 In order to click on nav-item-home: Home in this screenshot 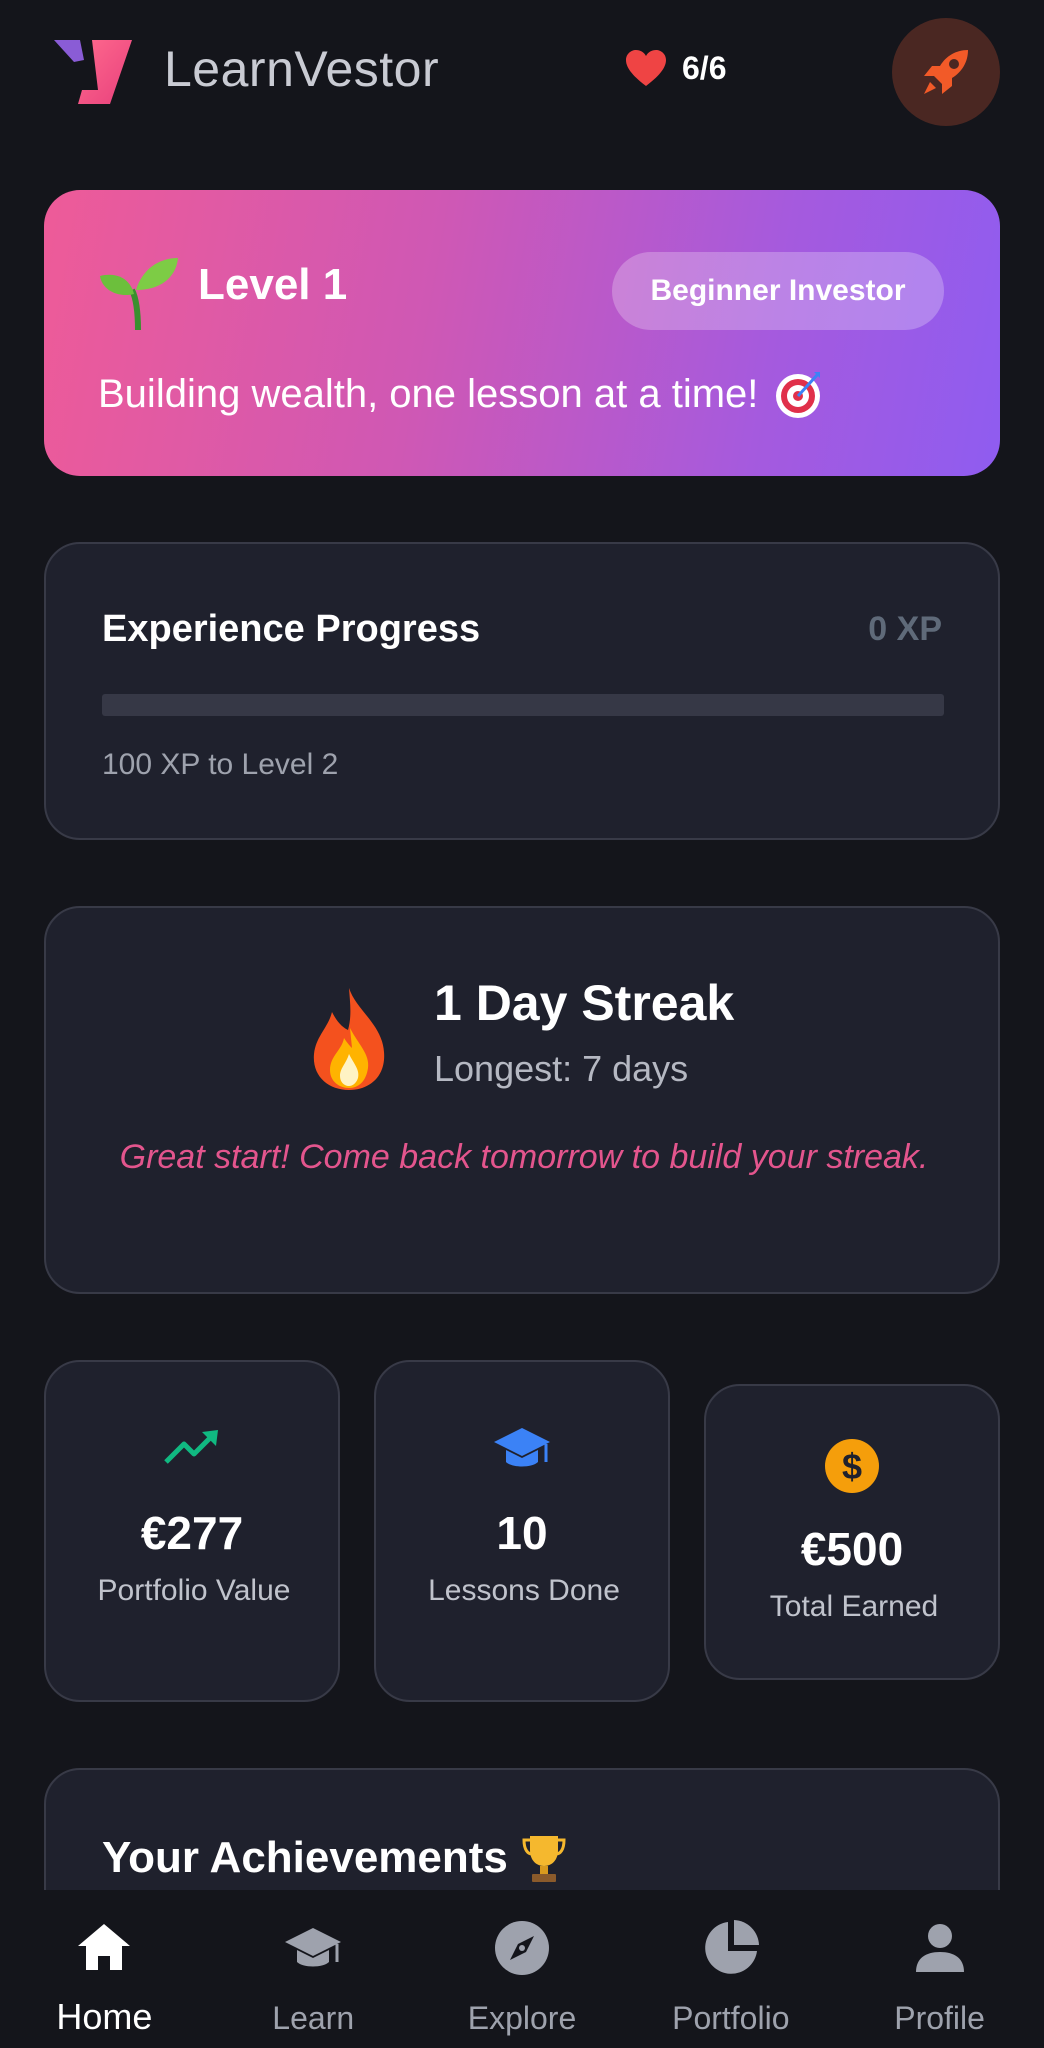, I will do `click(104, 1969)`.